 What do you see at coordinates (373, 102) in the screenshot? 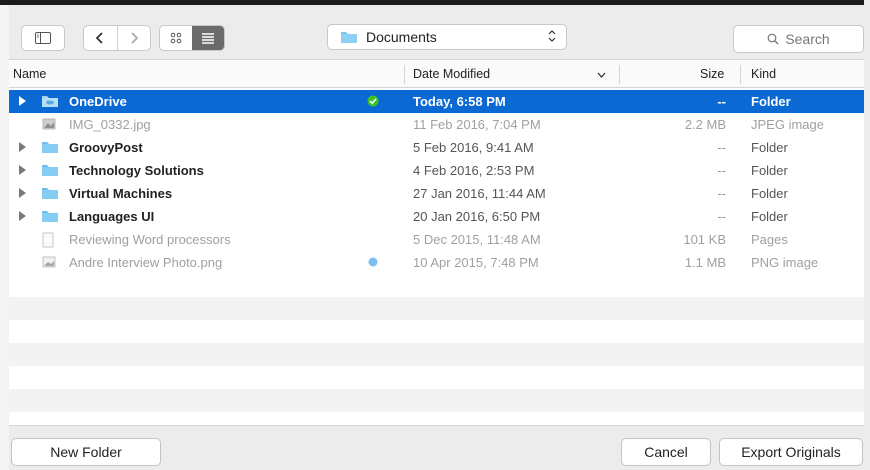
I see `sync-check-icon` at bounding box center [373, 102].